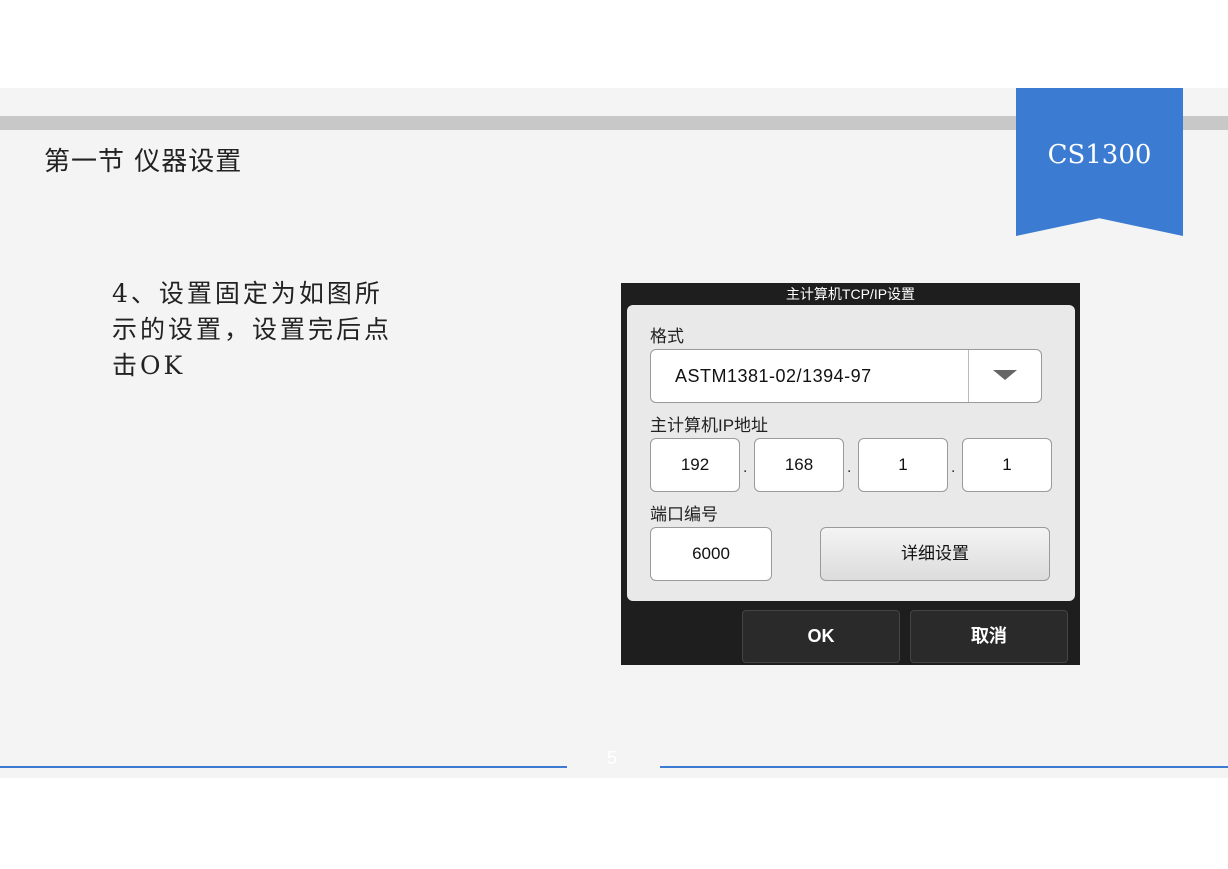 This screenshot has width=1228, height=869. What do you see at coordinates (252, 329) in the screenshot?
I see `instruction-line: 示的设置，设置完后点` at bounding box center [252, 329].